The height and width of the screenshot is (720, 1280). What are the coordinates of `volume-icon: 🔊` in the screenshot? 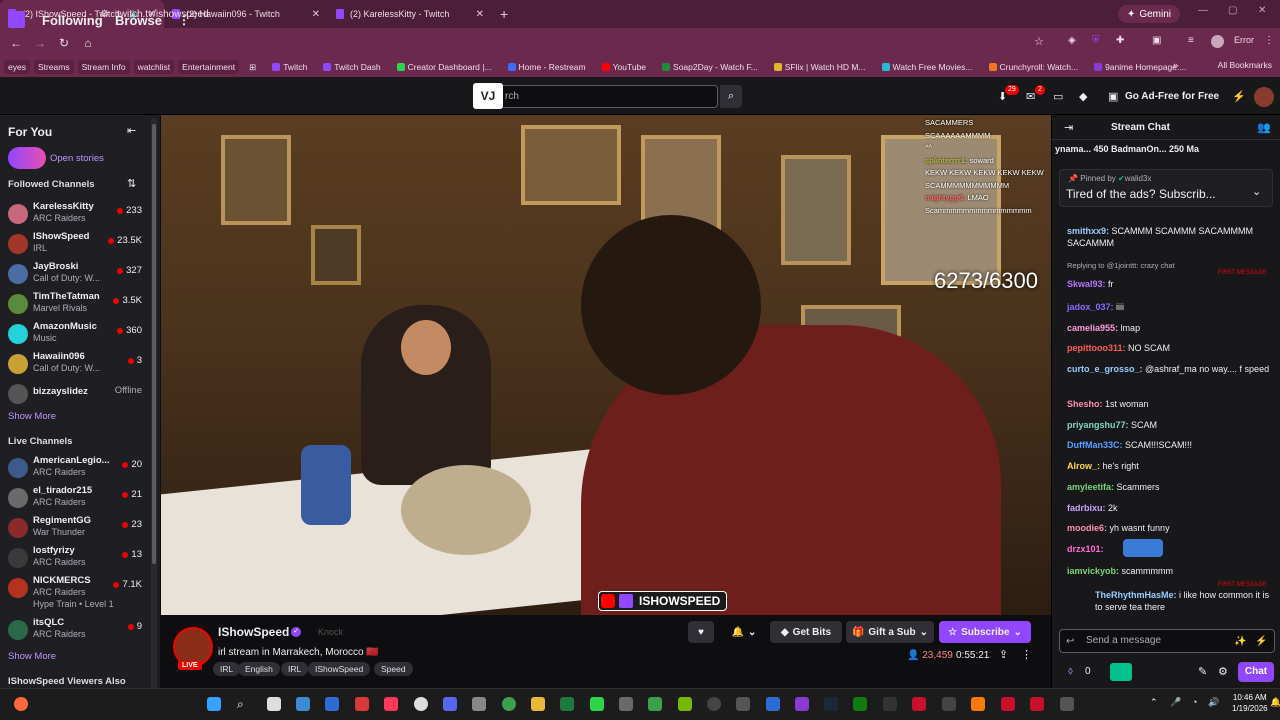 It's located at (1213, 702).